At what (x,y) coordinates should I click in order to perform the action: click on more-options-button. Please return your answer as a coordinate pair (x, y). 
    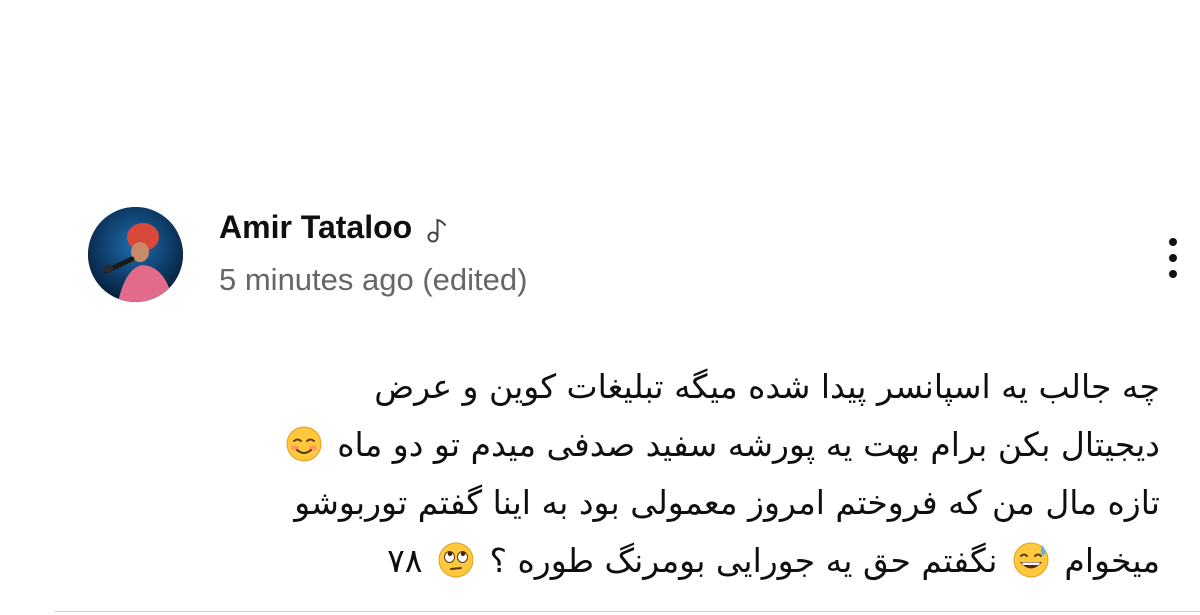
    Looking at the image, I should click on (1173, 258).